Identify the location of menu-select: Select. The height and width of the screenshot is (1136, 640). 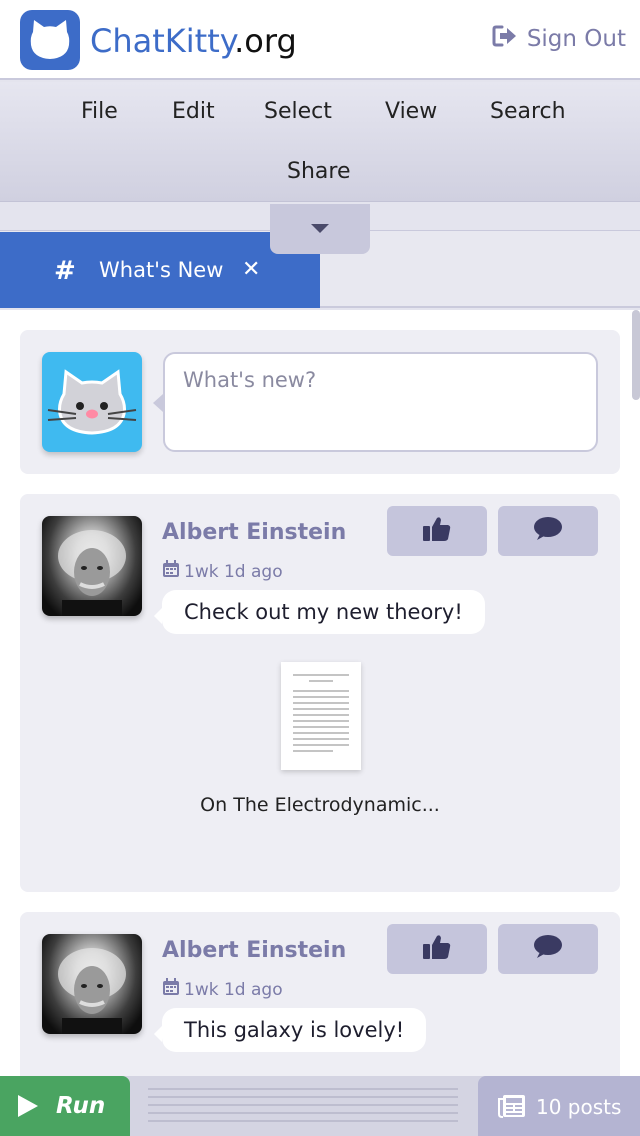
(298, 111).